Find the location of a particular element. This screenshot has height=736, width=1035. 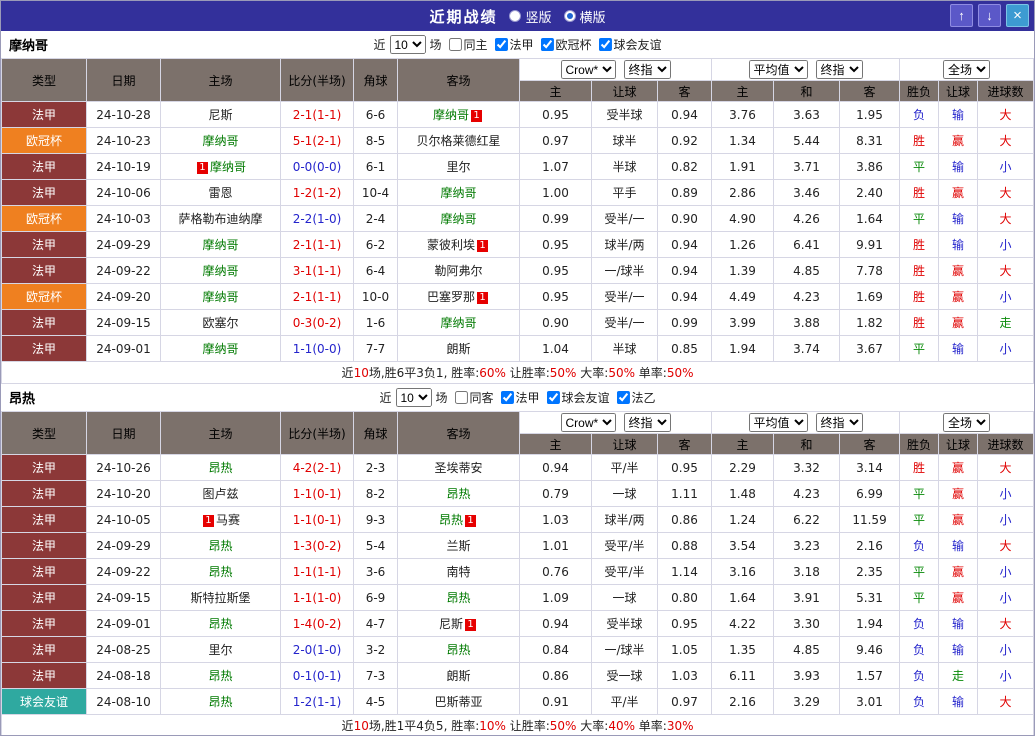

team-name-link: 圣埃蒂安 is located at coordinates (458, 468).